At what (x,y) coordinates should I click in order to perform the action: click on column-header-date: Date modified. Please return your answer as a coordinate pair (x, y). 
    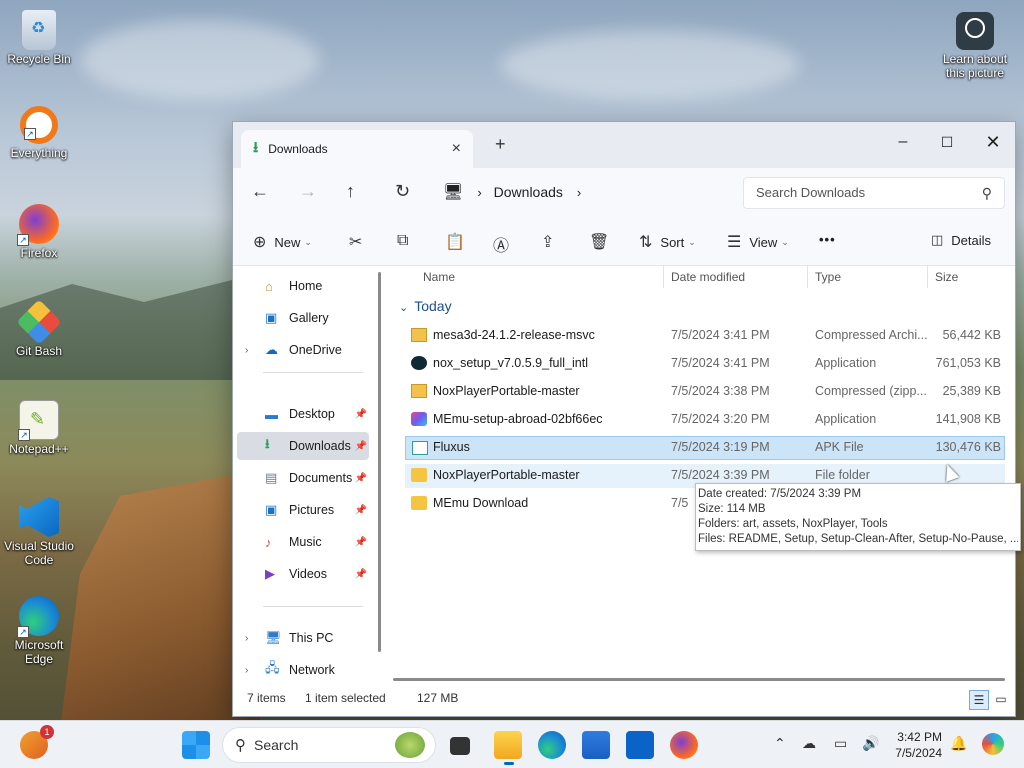
    Looking at the image, I should click on (708, 277).